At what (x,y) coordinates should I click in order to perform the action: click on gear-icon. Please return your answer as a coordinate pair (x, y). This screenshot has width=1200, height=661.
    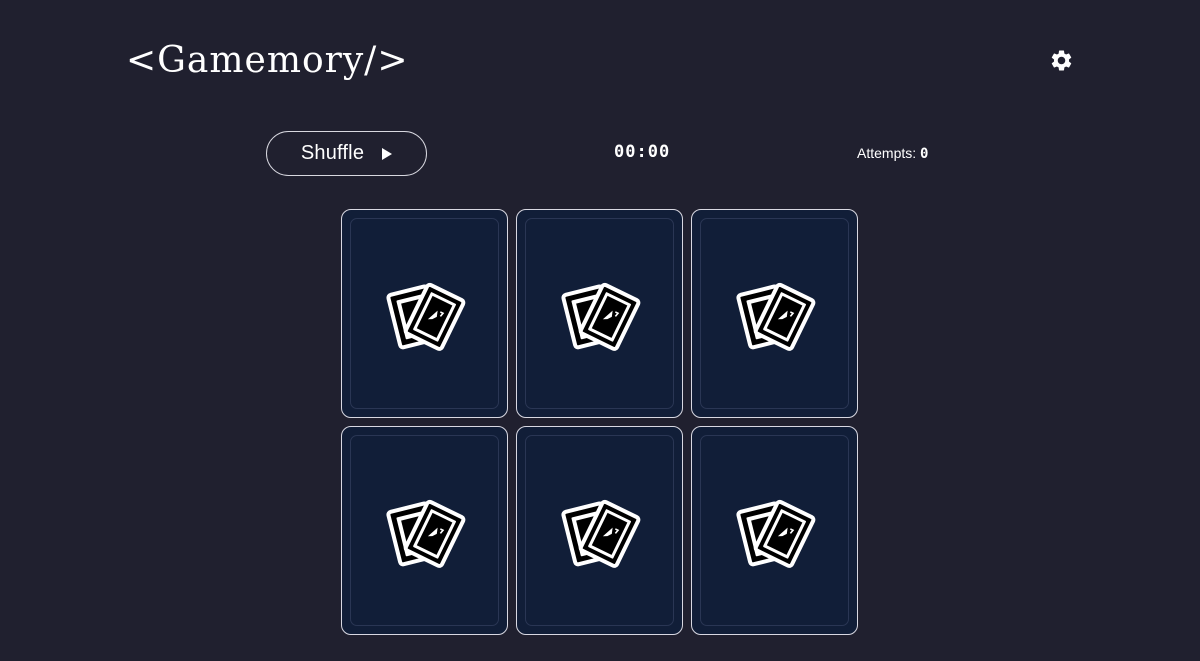
    Looking at the image, I should click on (1061, 60).